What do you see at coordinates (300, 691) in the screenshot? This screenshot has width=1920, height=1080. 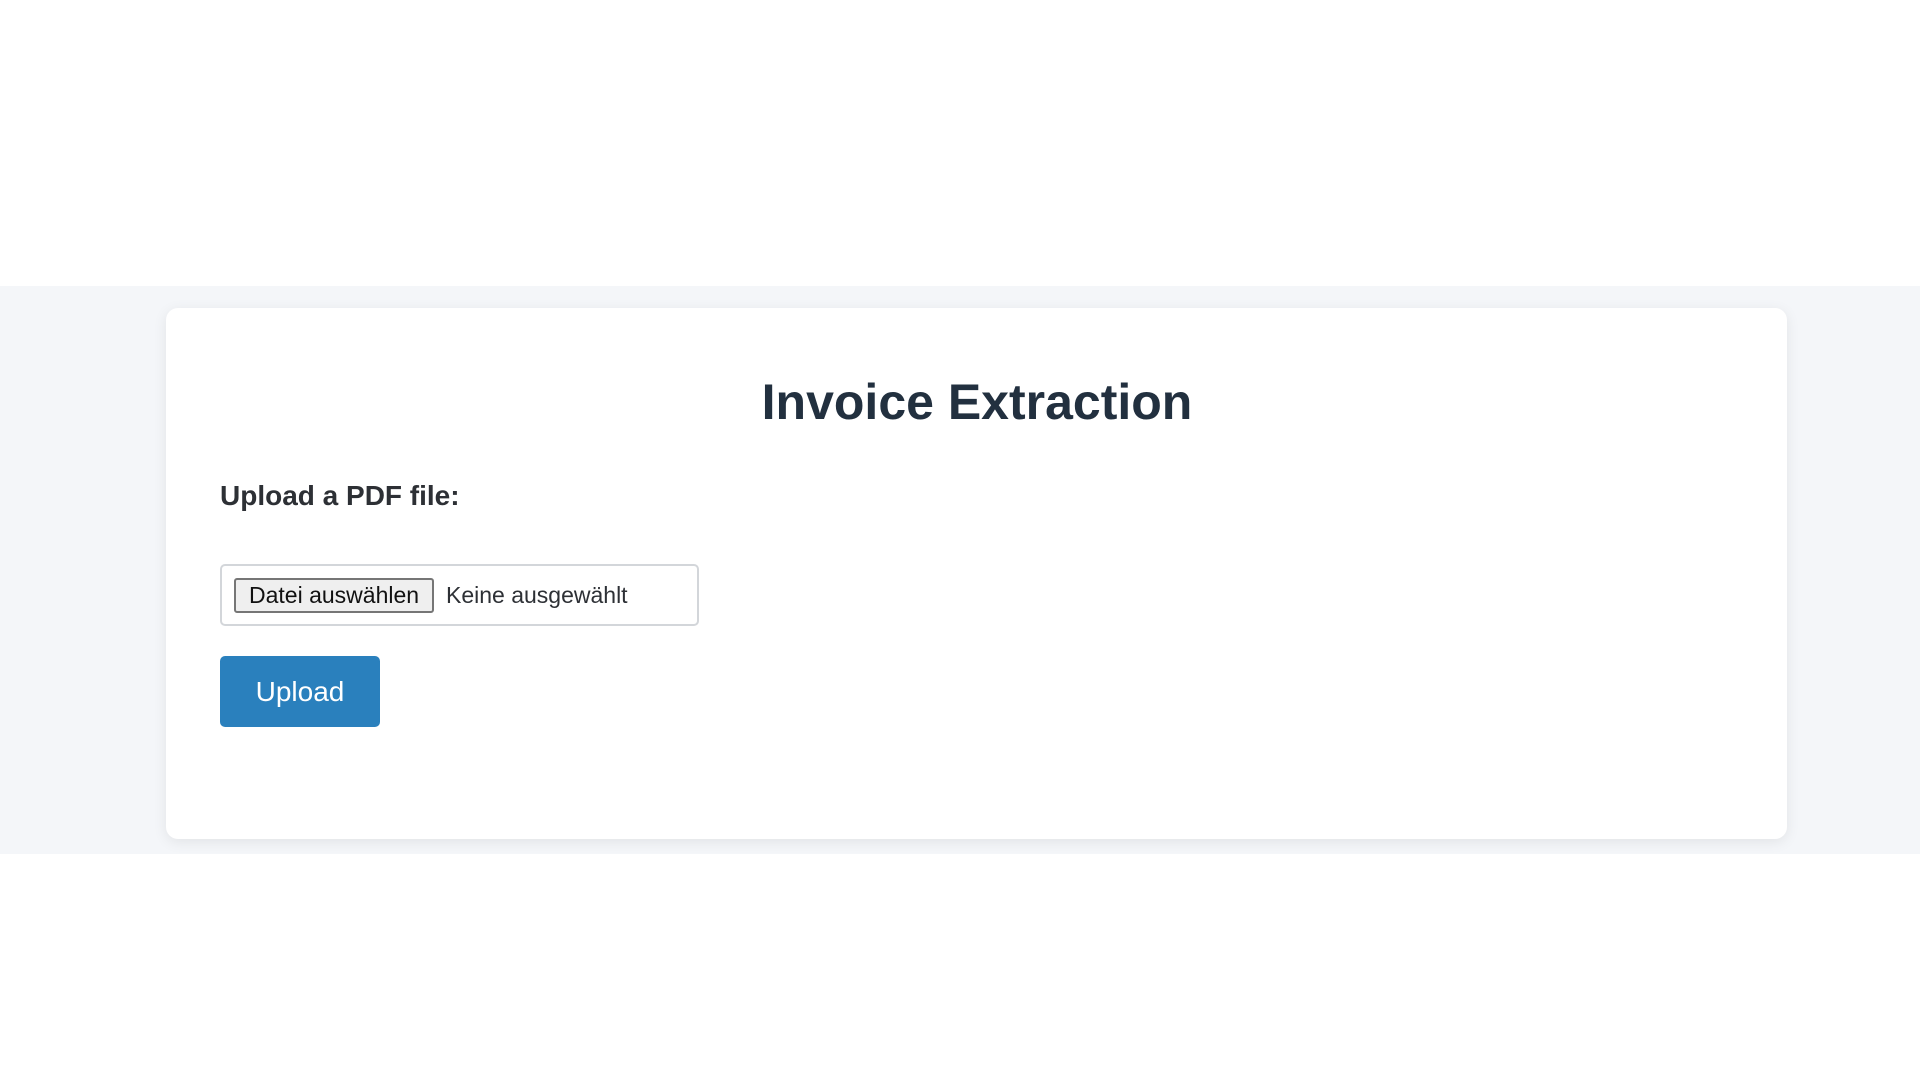 I see `upload-button: Upload` at bounding box center [300, 691].